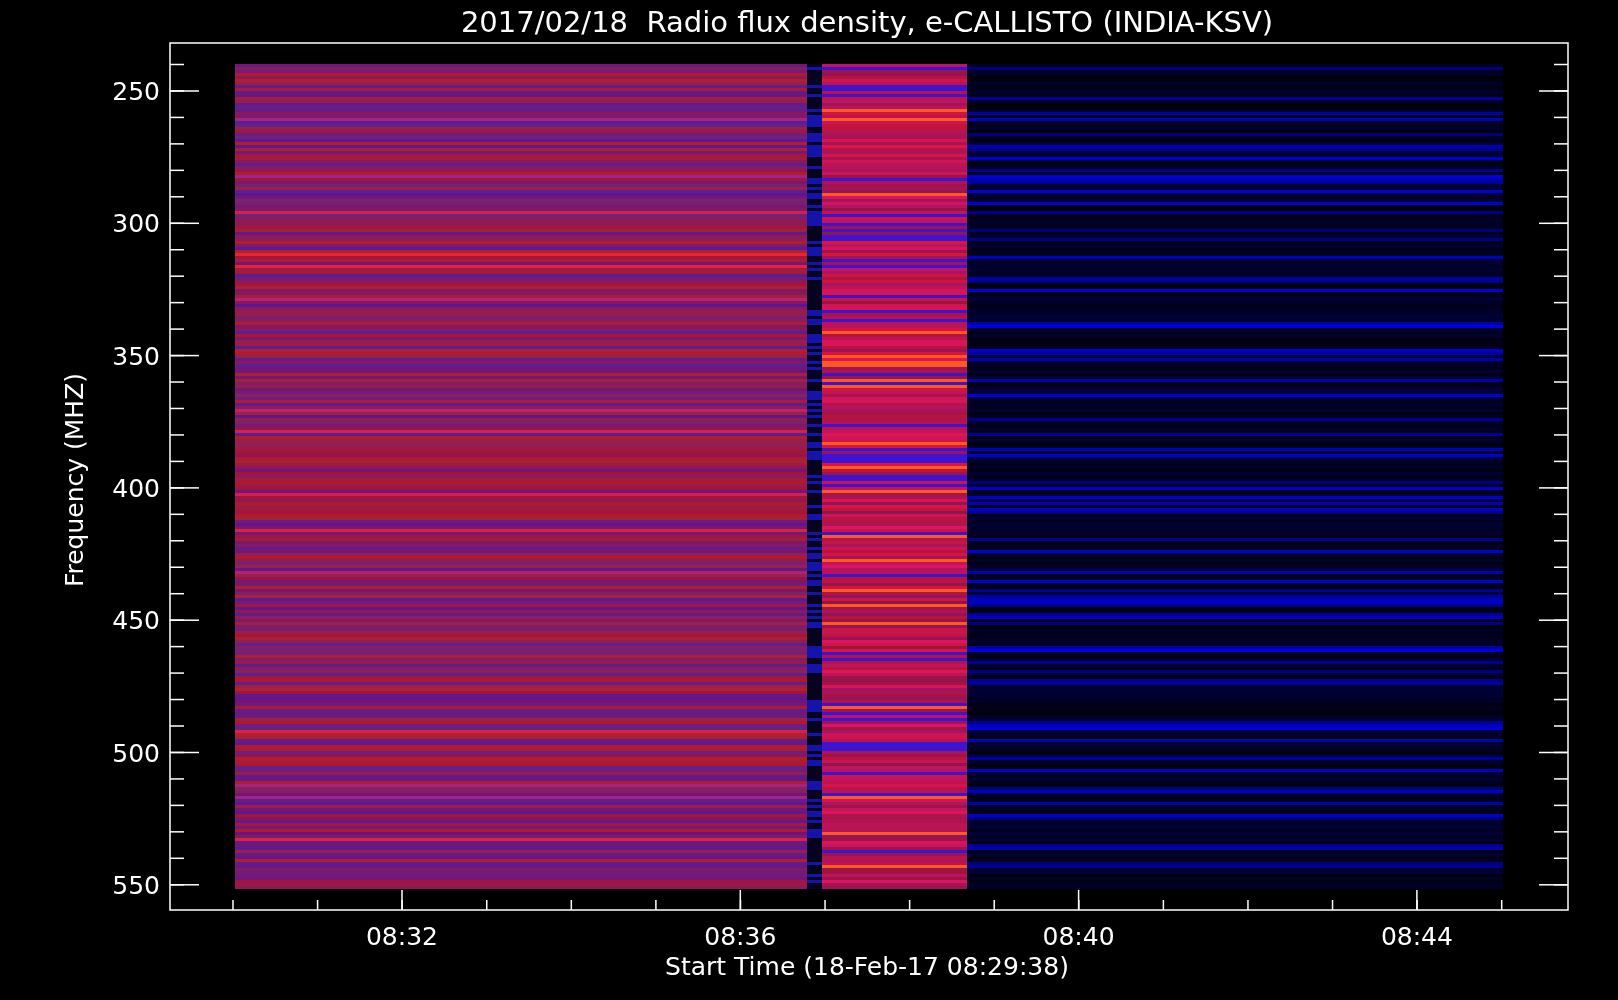  Describe the element at coordinates (740, 936) in the screenshot. I see `x-tick-label: 08:36` at that location.